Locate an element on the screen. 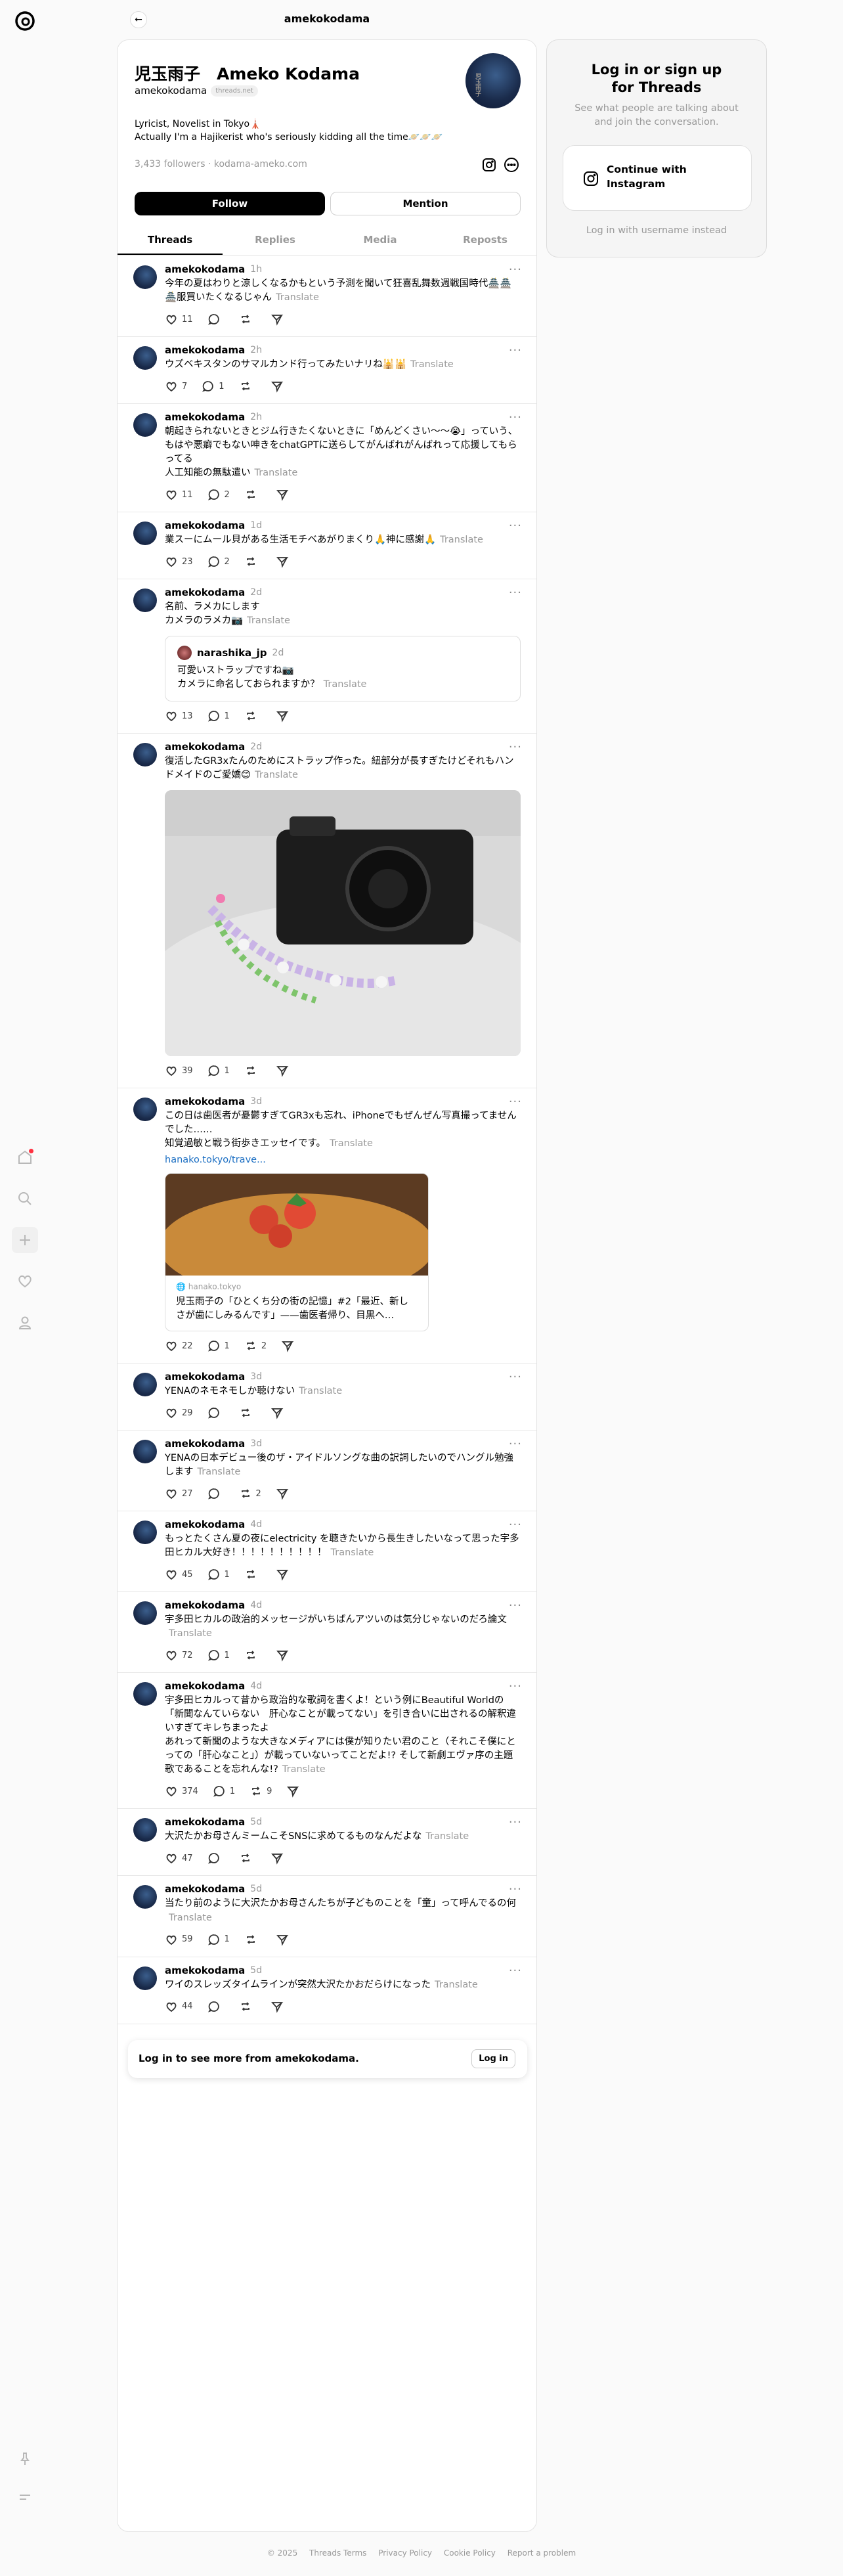 The image size is (843, 2576). like-button: 27 is located at coordinates (179, 1494).